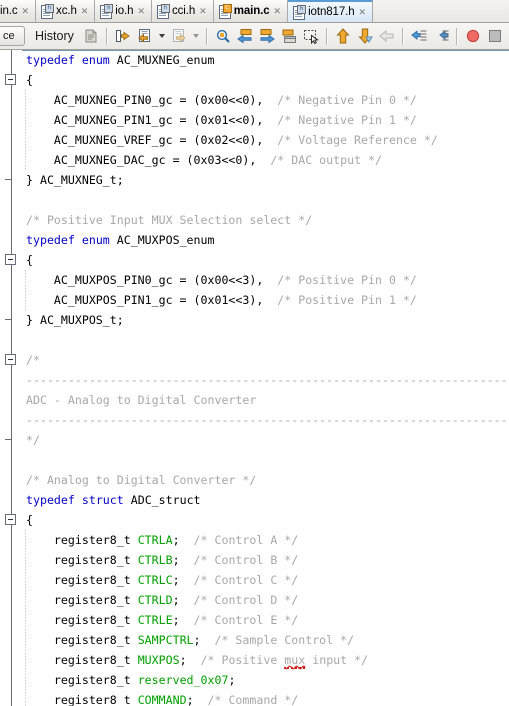 The height and width of the screenshot is (706, 509). Describe the element at coordinates (246, 620) in the screenshot. I see `code-token: /* Control E */` at that location.